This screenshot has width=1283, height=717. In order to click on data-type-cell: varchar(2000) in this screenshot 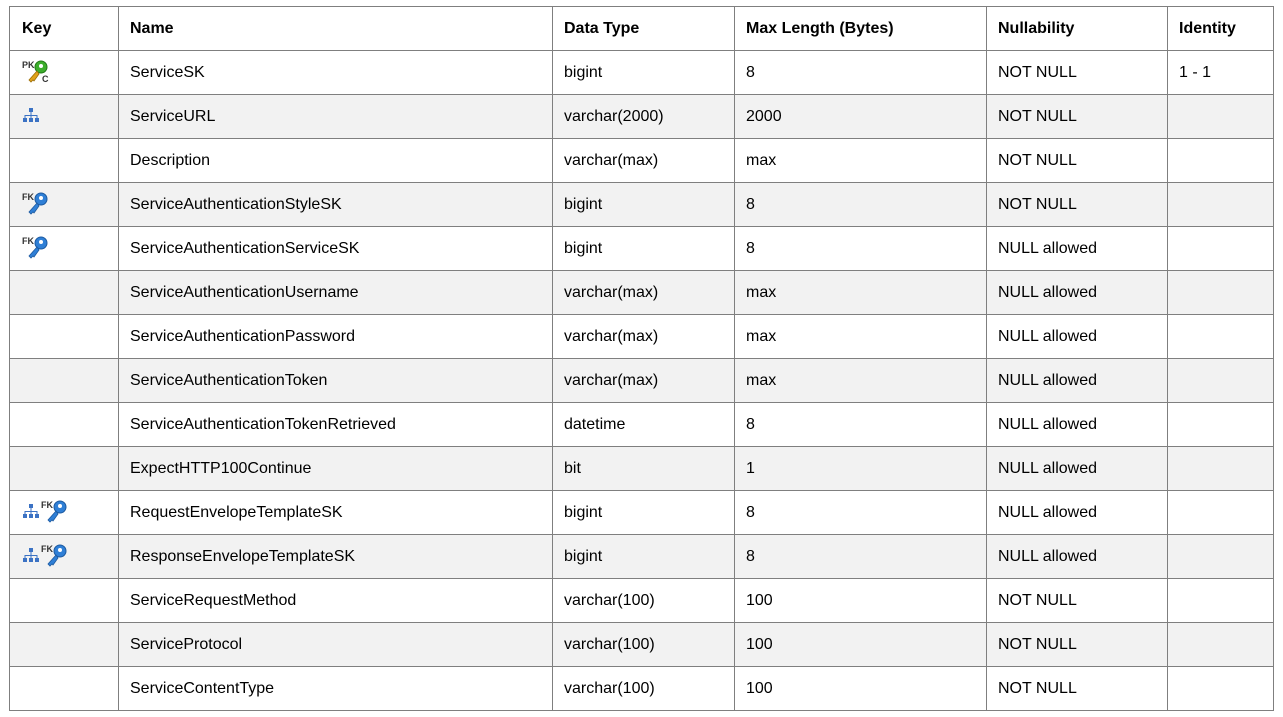, I will do `click(643, 116)`.